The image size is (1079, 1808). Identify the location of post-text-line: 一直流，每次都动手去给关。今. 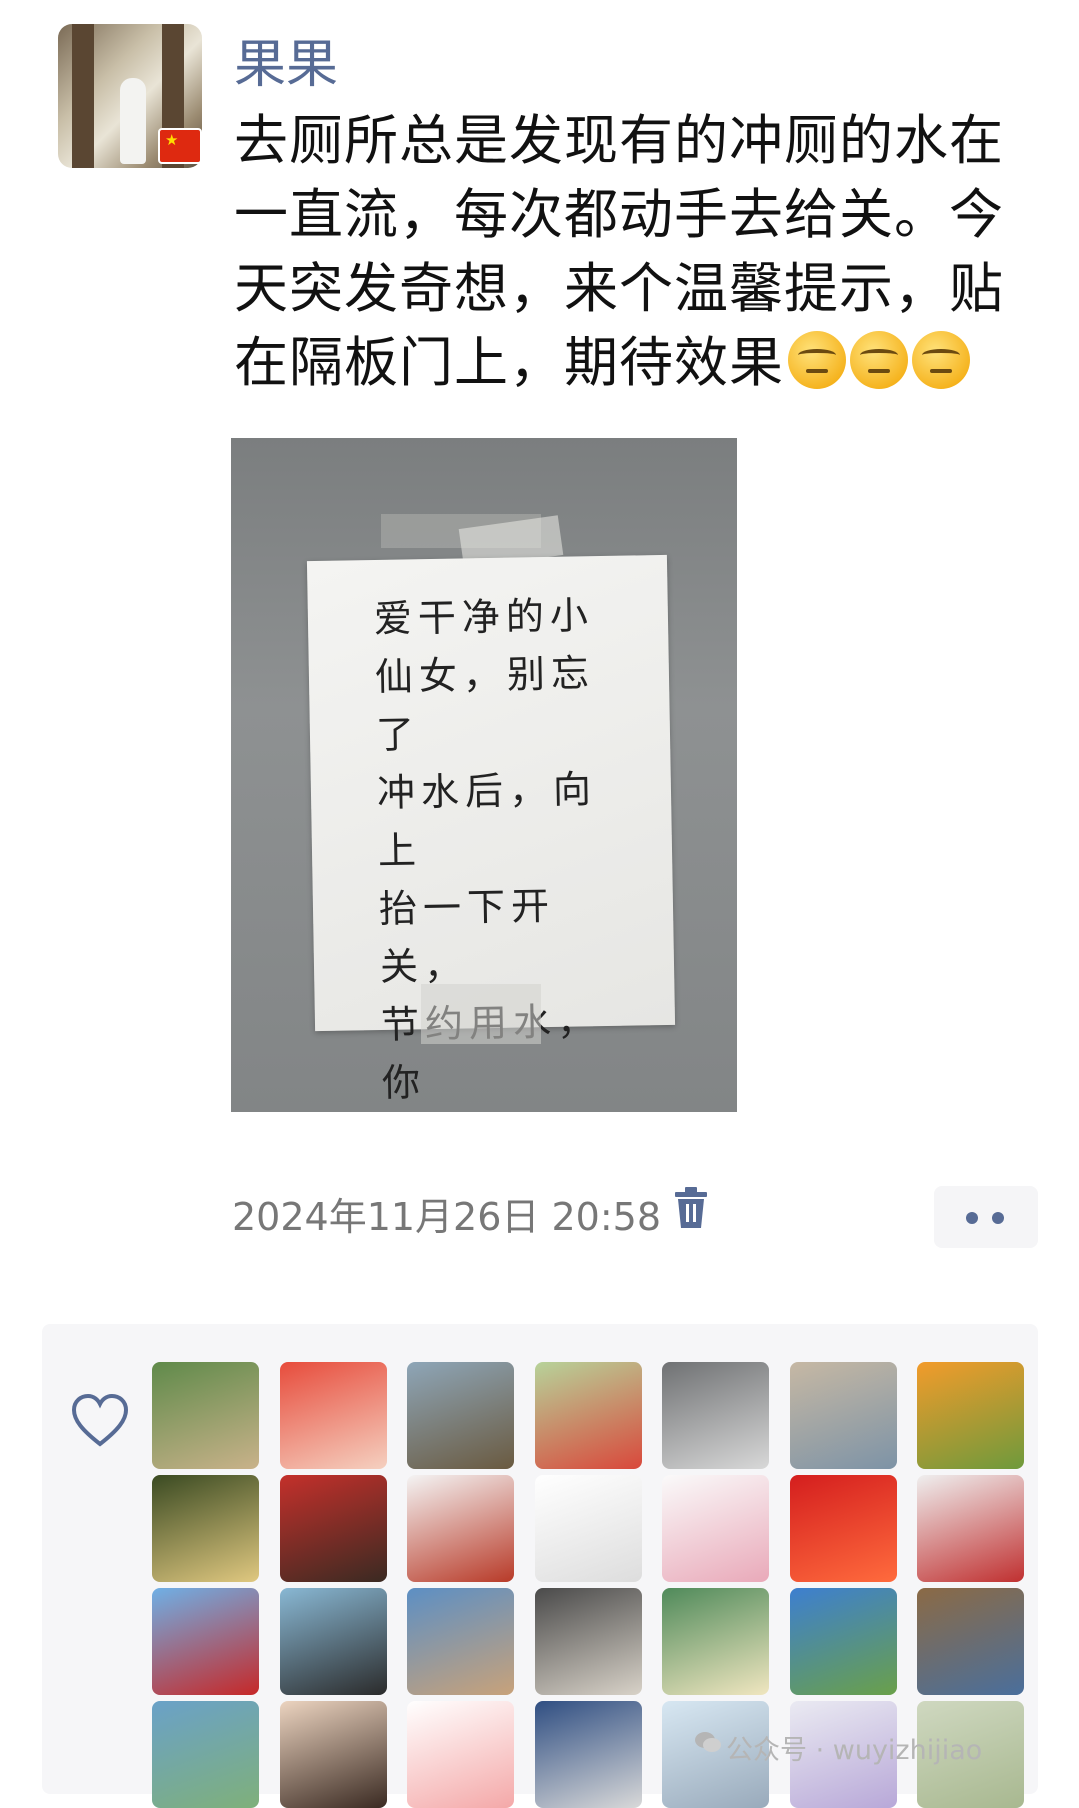
(619, 214).